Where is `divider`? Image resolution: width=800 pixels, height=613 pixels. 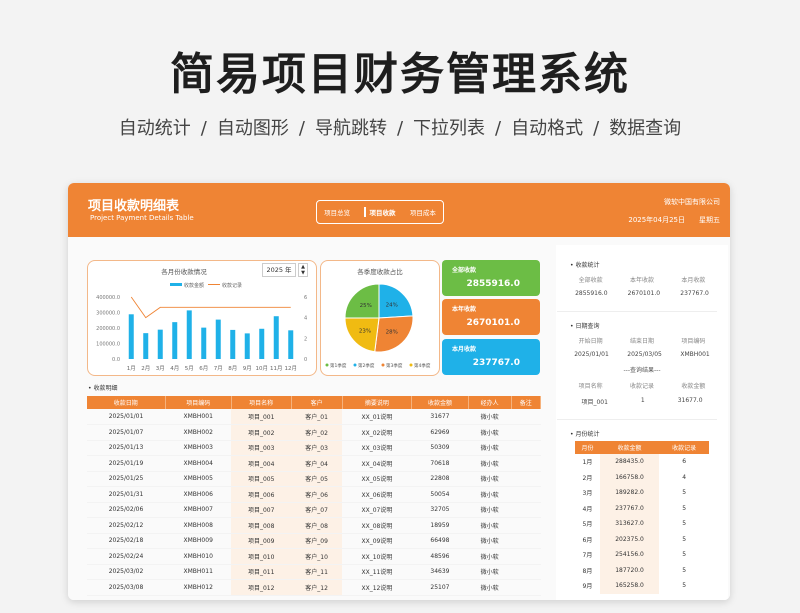 divider is located at coordinates (637, 311).